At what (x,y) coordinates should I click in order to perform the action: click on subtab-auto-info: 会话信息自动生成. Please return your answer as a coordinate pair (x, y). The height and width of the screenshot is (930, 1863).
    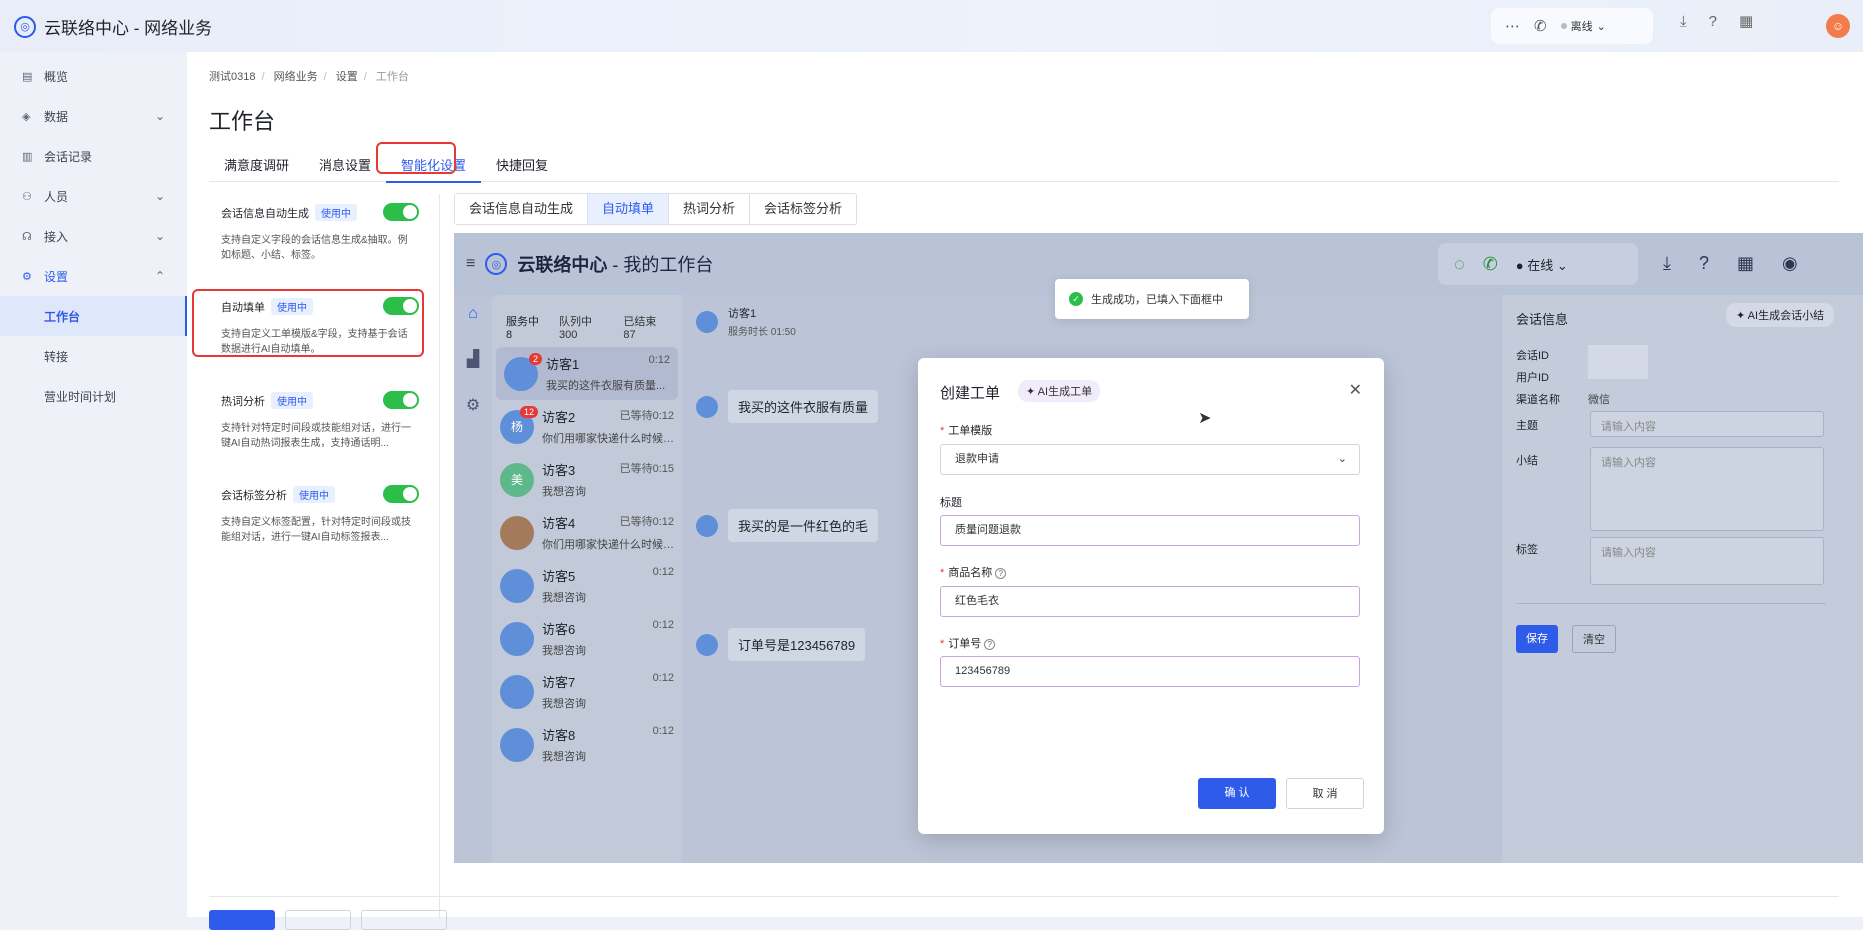
    Looking at the image, I should click on (522, 209).